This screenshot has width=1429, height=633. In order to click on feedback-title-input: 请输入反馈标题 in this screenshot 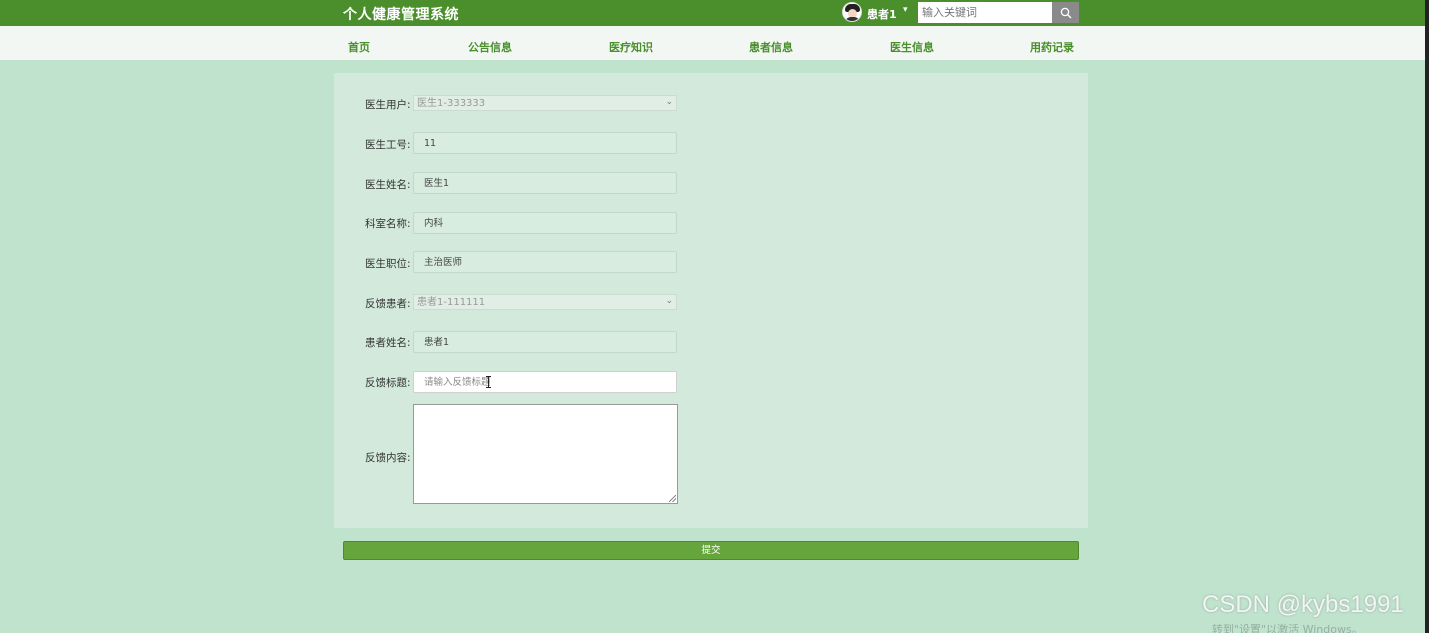, I will do `click(545, 382)`.